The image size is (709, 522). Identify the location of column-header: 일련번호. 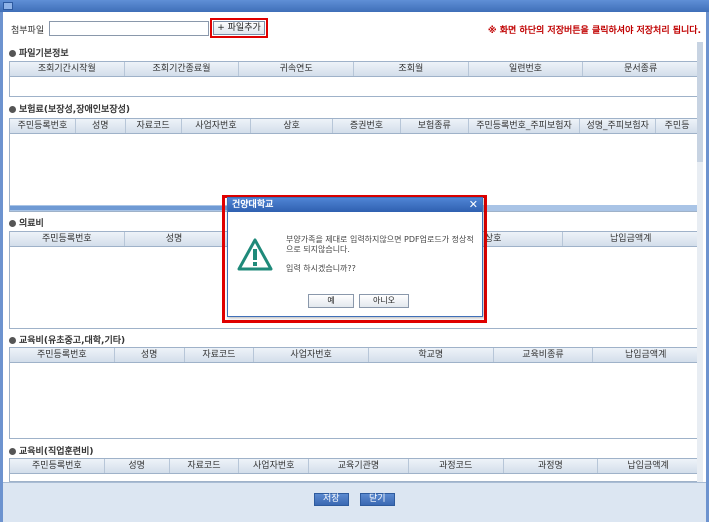
(526, 69).